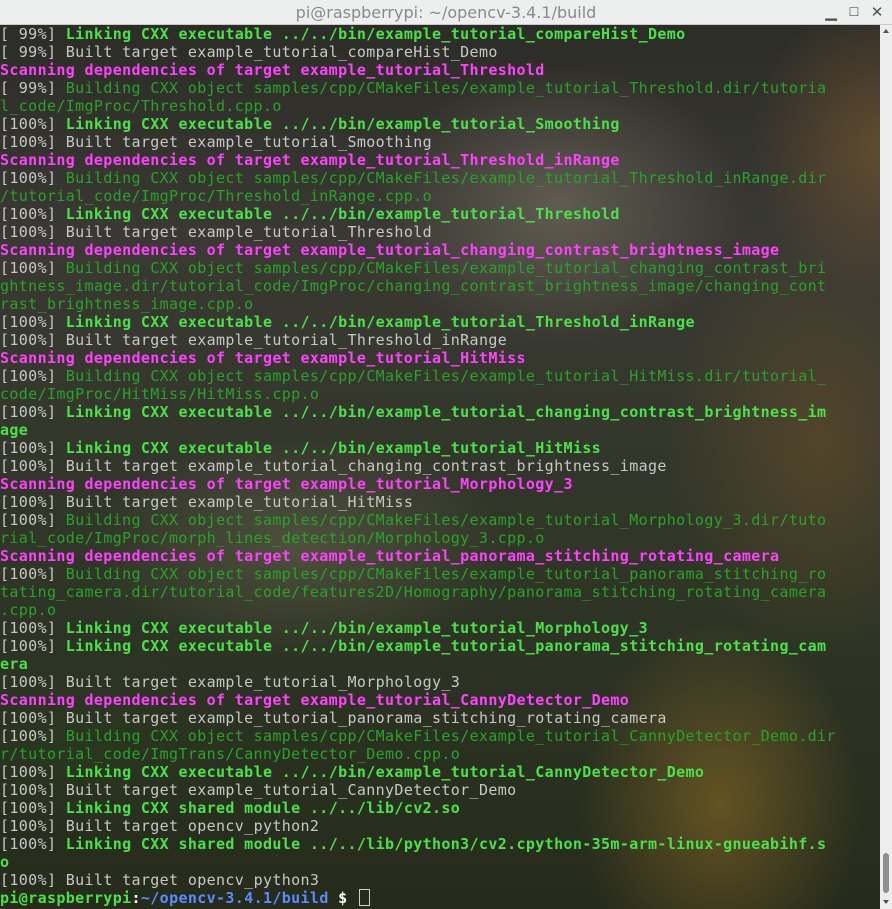 The width and height of the screenshot is (892, 909). What do you see at coordinates (418, 394) in the screenshot?
I see `terminal-line: code/ImgProc/HitMiss/HitMiss.cpp.o` at bounding box center [418, 394].